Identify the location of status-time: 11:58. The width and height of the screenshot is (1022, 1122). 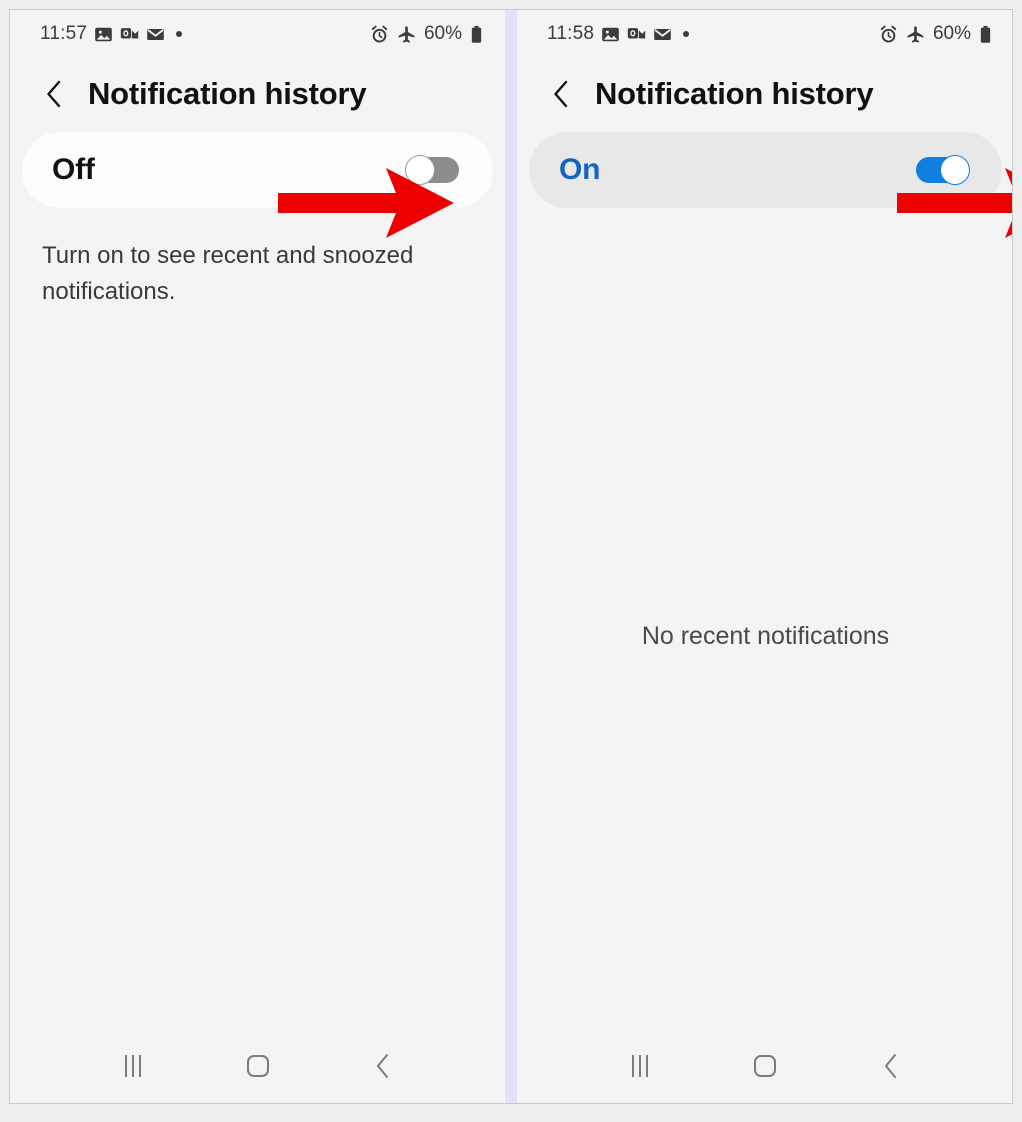
(571, 33).